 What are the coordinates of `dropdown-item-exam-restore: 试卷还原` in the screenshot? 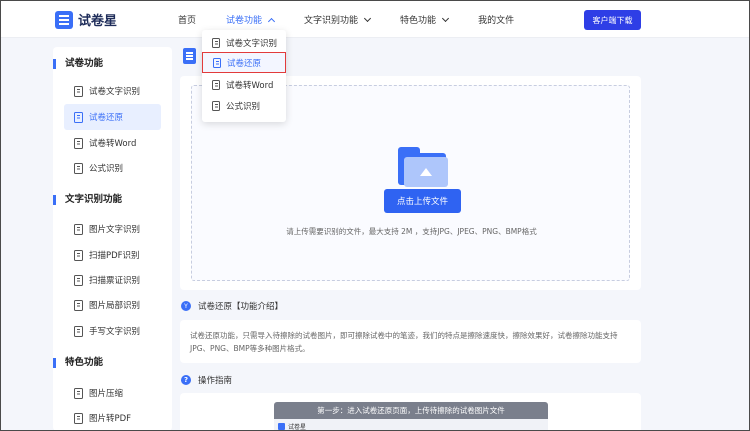 It's located at (244, 62).